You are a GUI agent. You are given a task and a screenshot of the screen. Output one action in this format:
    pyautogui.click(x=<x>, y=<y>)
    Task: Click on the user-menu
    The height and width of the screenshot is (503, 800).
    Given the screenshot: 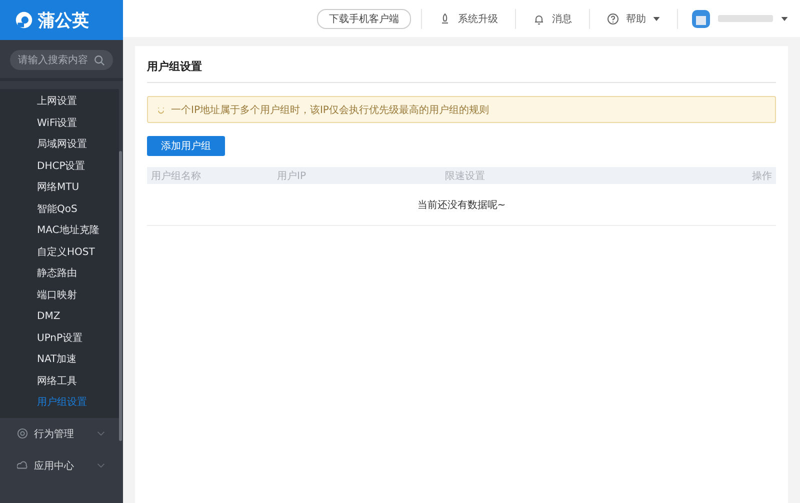 What is the action you would take?
    pyautogui.click(x=732, y=18)
    